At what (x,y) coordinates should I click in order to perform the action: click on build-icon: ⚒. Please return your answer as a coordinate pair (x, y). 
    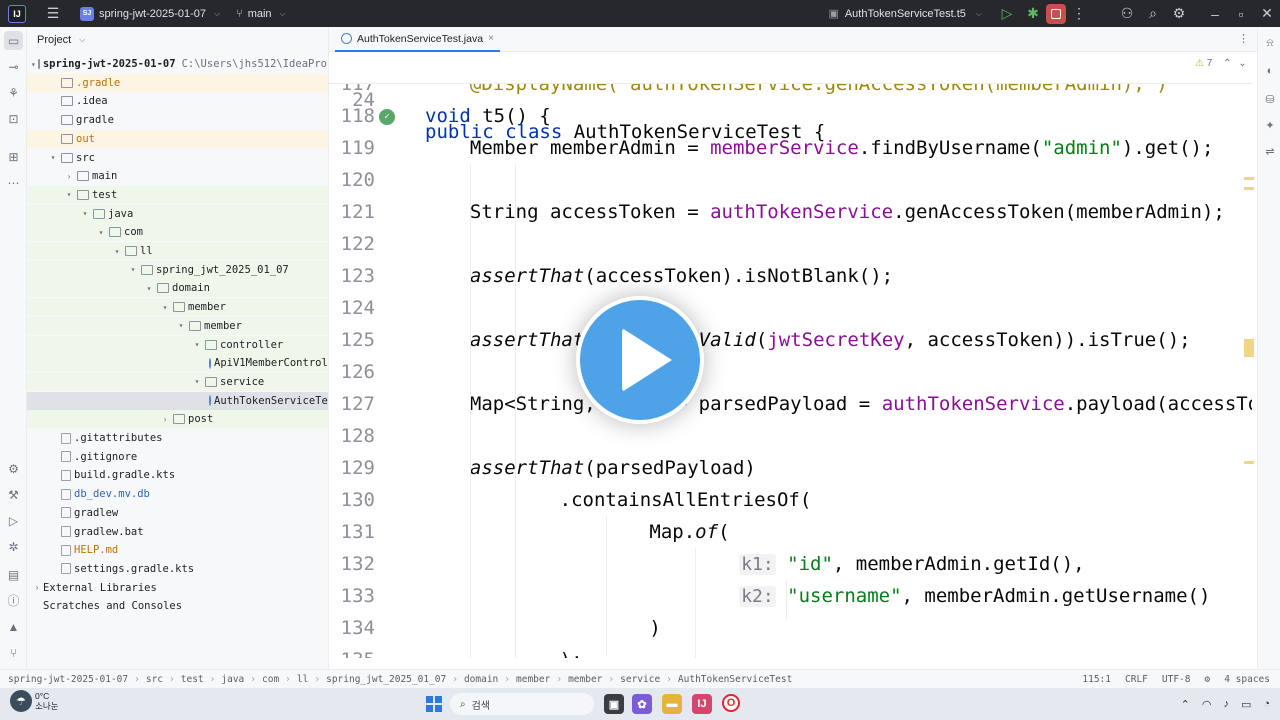
    Looking at the image, I should click on (13, 494).